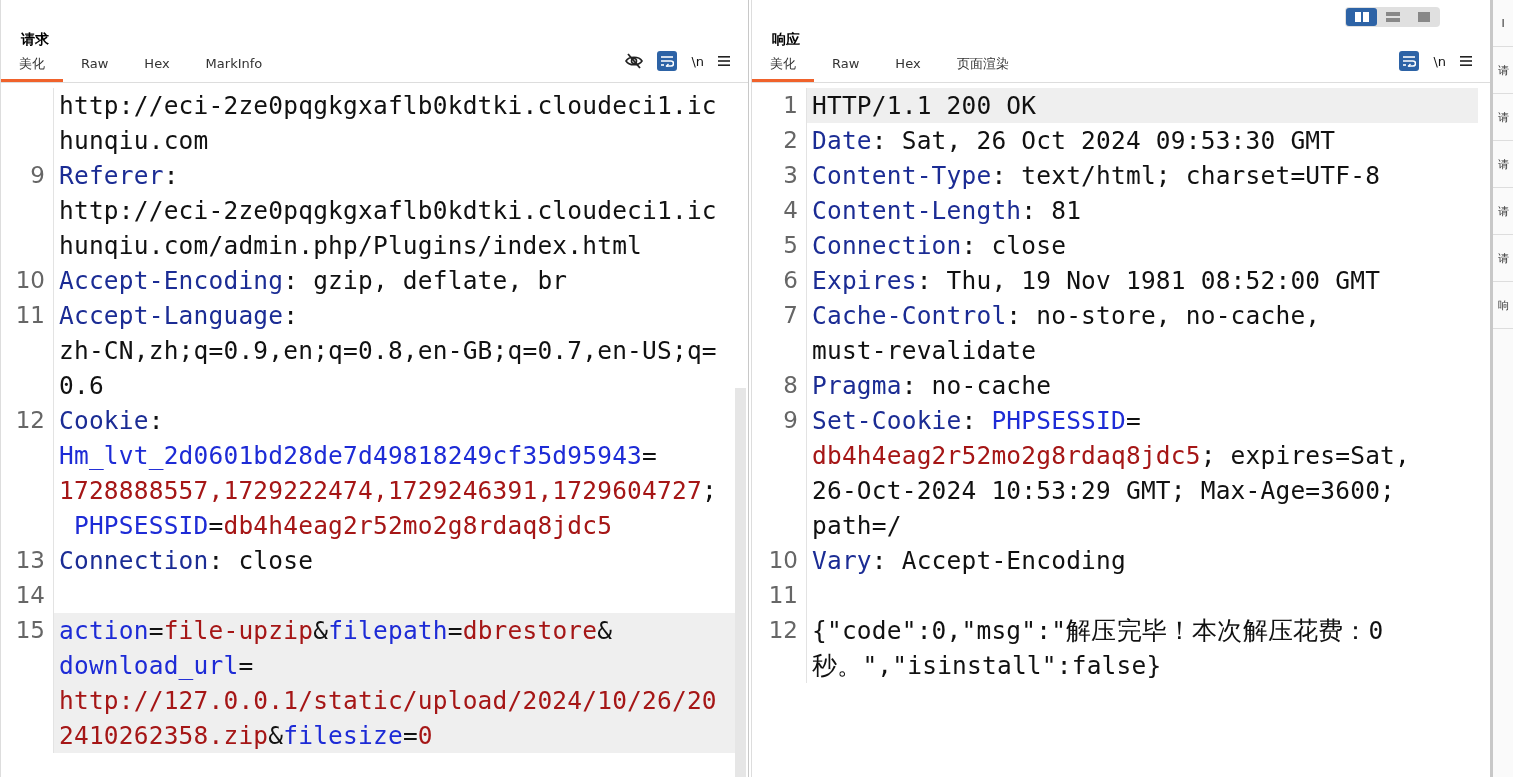  What do you see at coordinates (111, 175) in the screenshot?
I see `code-text: Referer` at bounding box center [111, 175].